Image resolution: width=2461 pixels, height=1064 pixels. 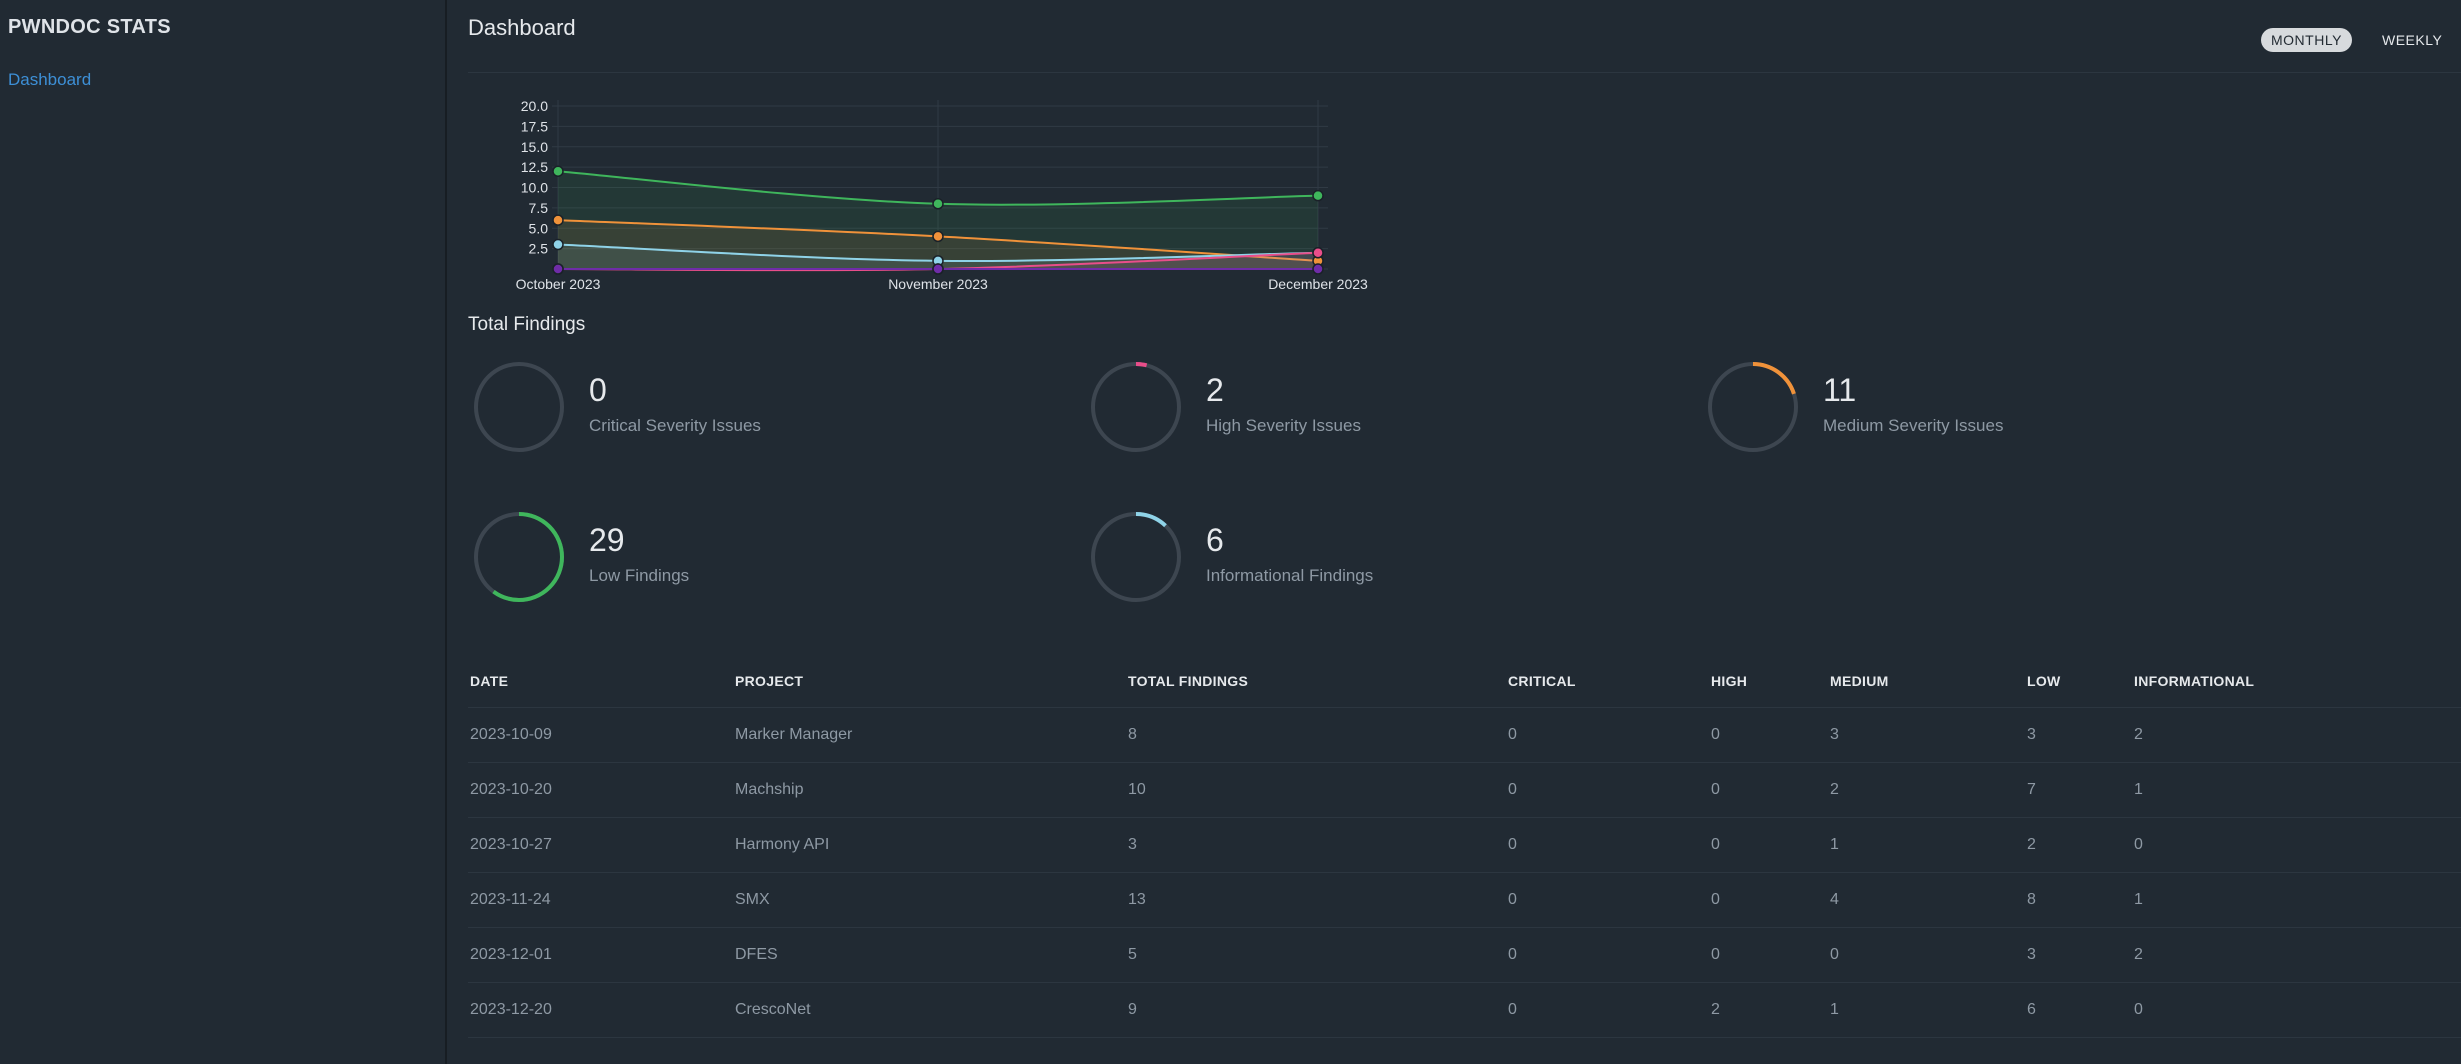 What do you see at coordinates (1283, 425) in the screenshot?
I see `high-label: High Severity Issues` at bounding box center [1283, 425].